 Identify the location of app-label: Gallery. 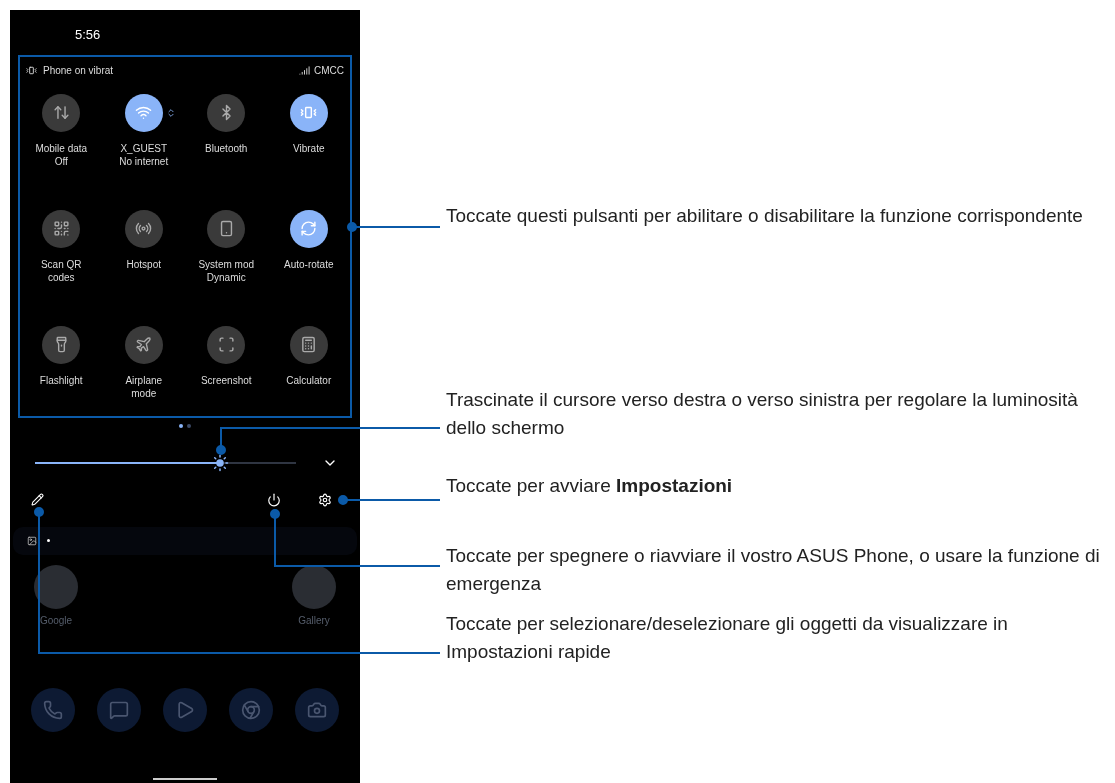
(314, 620).